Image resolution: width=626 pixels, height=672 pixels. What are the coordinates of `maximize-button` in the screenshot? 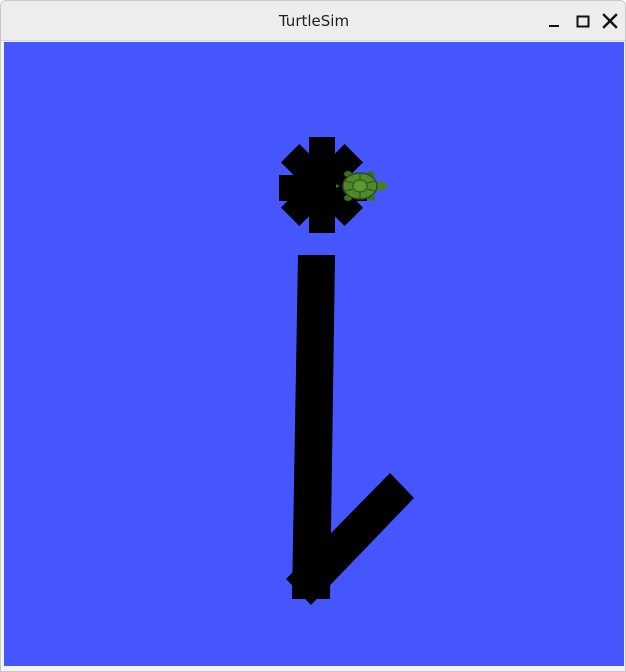 It's located at (583, 21).